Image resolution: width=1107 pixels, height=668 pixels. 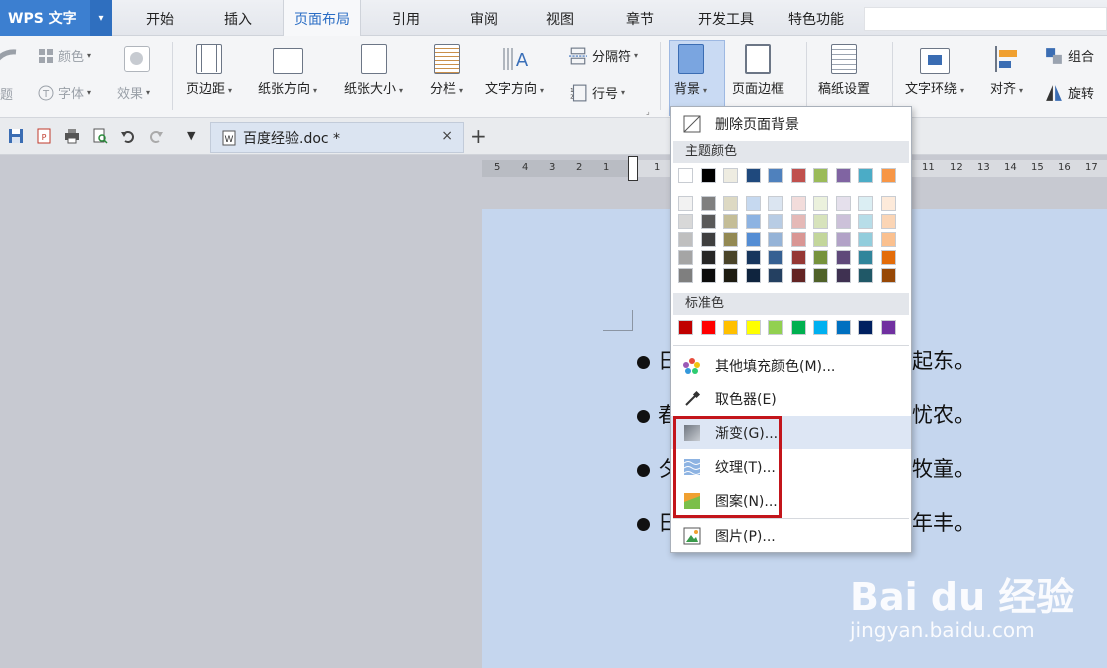 What do you see at coordinates (791, 123) in the screenshot?
I see `remove-background-item: 删除页面背景` at bounding box center [791, 123].